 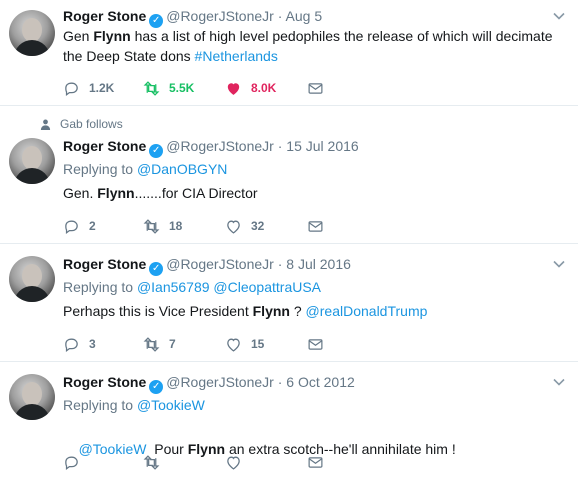 I want to click on replying-to: Replying to @TookieW, so click(x=134, y=405).